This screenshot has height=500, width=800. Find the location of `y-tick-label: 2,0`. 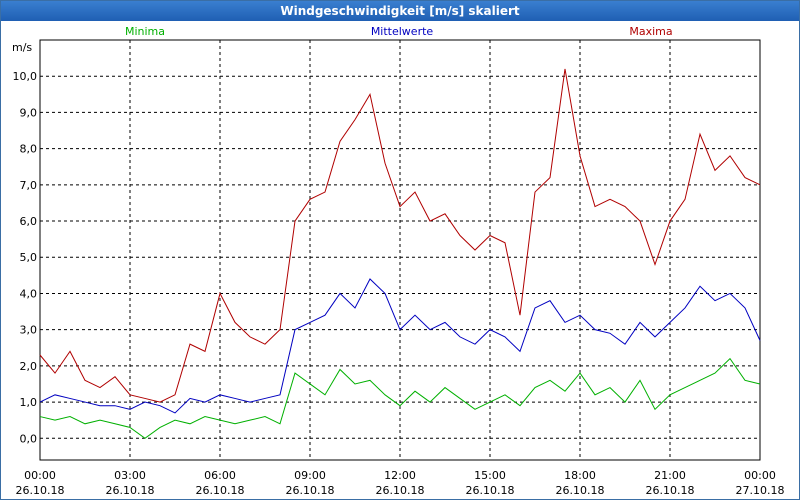

y-tick-label: 2,0 is located at coordinates (29, 366).